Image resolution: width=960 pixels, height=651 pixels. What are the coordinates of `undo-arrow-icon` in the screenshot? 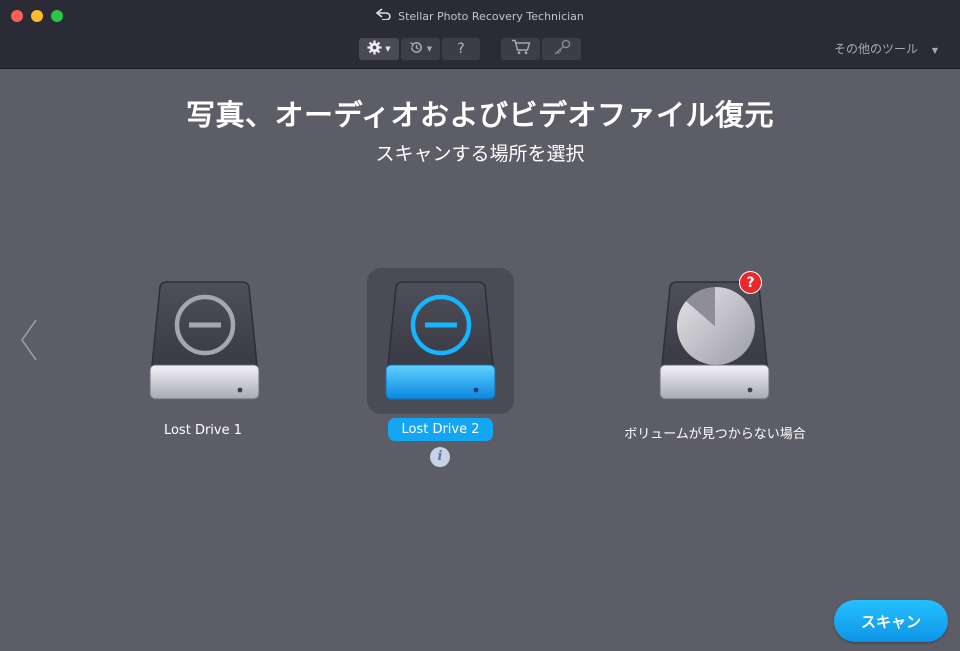 It's located at (383, 16).